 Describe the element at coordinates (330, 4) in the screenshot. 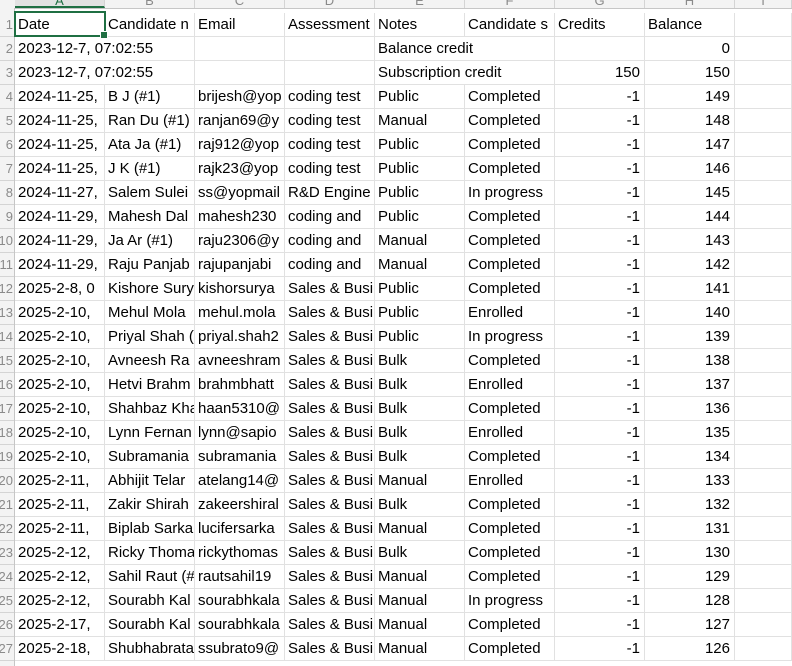

I see `column-header-d: D` at that location.